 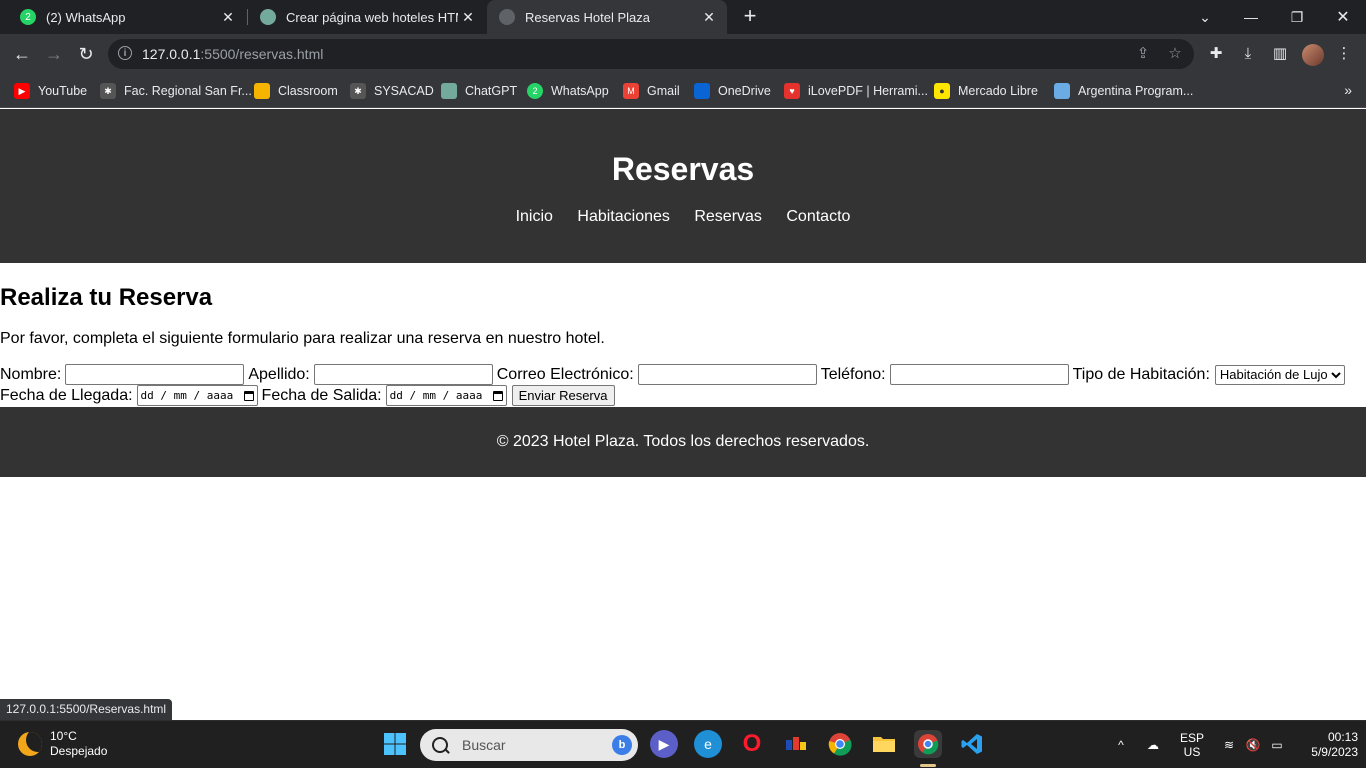 What do you see at coordinates (752, 744) in the screenshot?
I see `opera-icon: O` at bounding box center [752, 744].